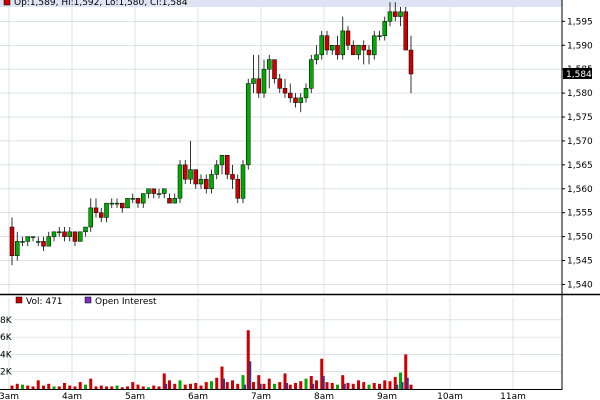 The height and width of the screenshot is (400, 600). I want to click on time-tick-label: 10am, so click(450, 396).